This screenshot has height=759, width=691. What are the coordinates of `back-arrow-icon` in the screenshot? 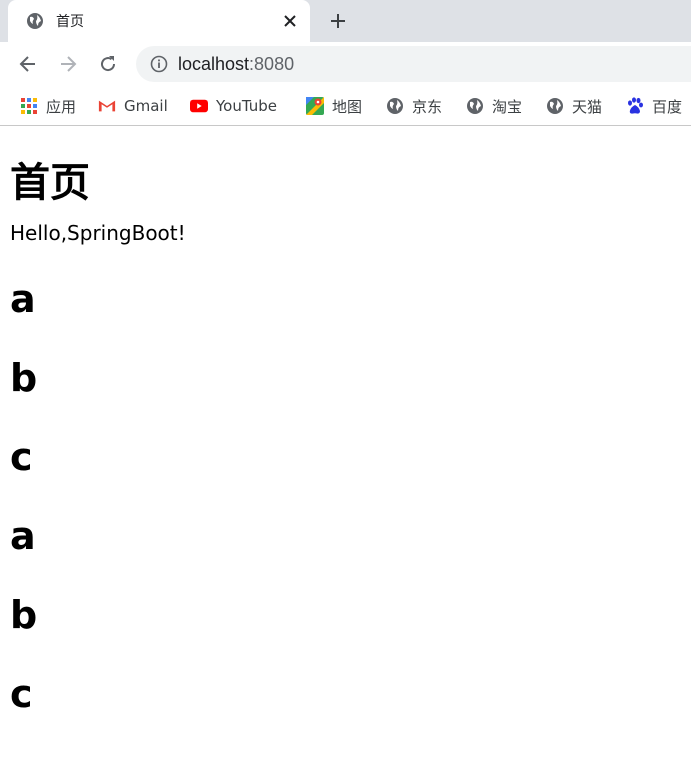 It's located at (28, 64).